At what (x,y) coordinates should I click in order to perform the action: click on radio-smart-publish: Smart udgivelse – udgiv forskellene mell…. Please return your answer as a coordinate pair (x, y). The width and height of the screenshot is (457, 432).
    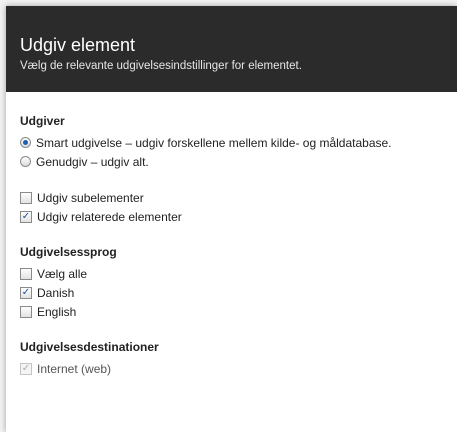
    Looking at the image, I should click on (238, 142).